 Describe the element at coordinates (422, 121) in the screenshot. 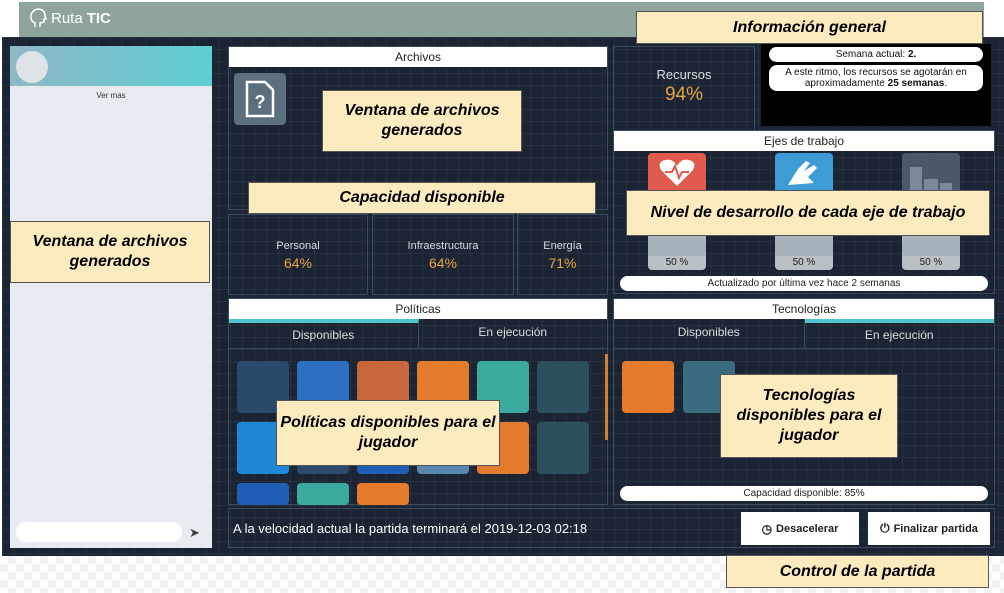

I see `annotation-archivos-generados: Ventana de archivos generados` at that location.